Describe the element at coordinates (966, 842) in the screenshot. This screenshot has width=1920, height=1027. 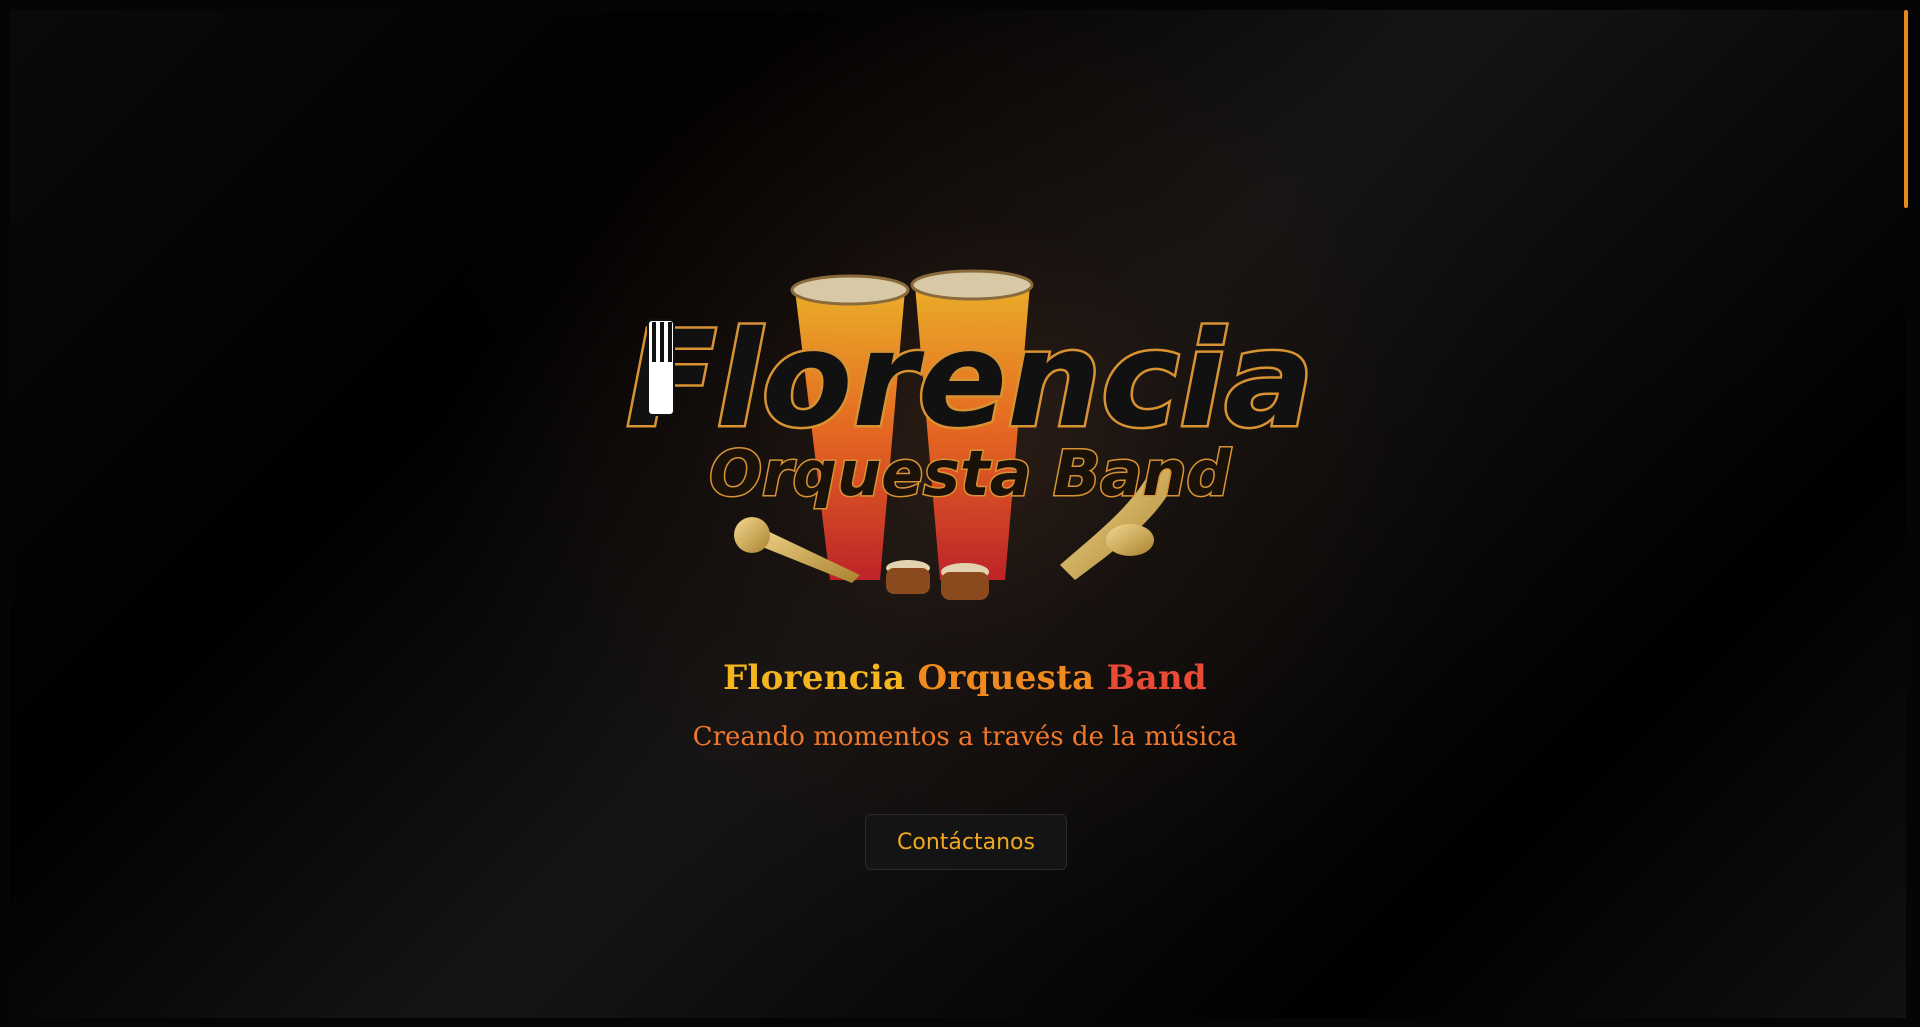
I see `contact-button: Contáctanos` at that location.